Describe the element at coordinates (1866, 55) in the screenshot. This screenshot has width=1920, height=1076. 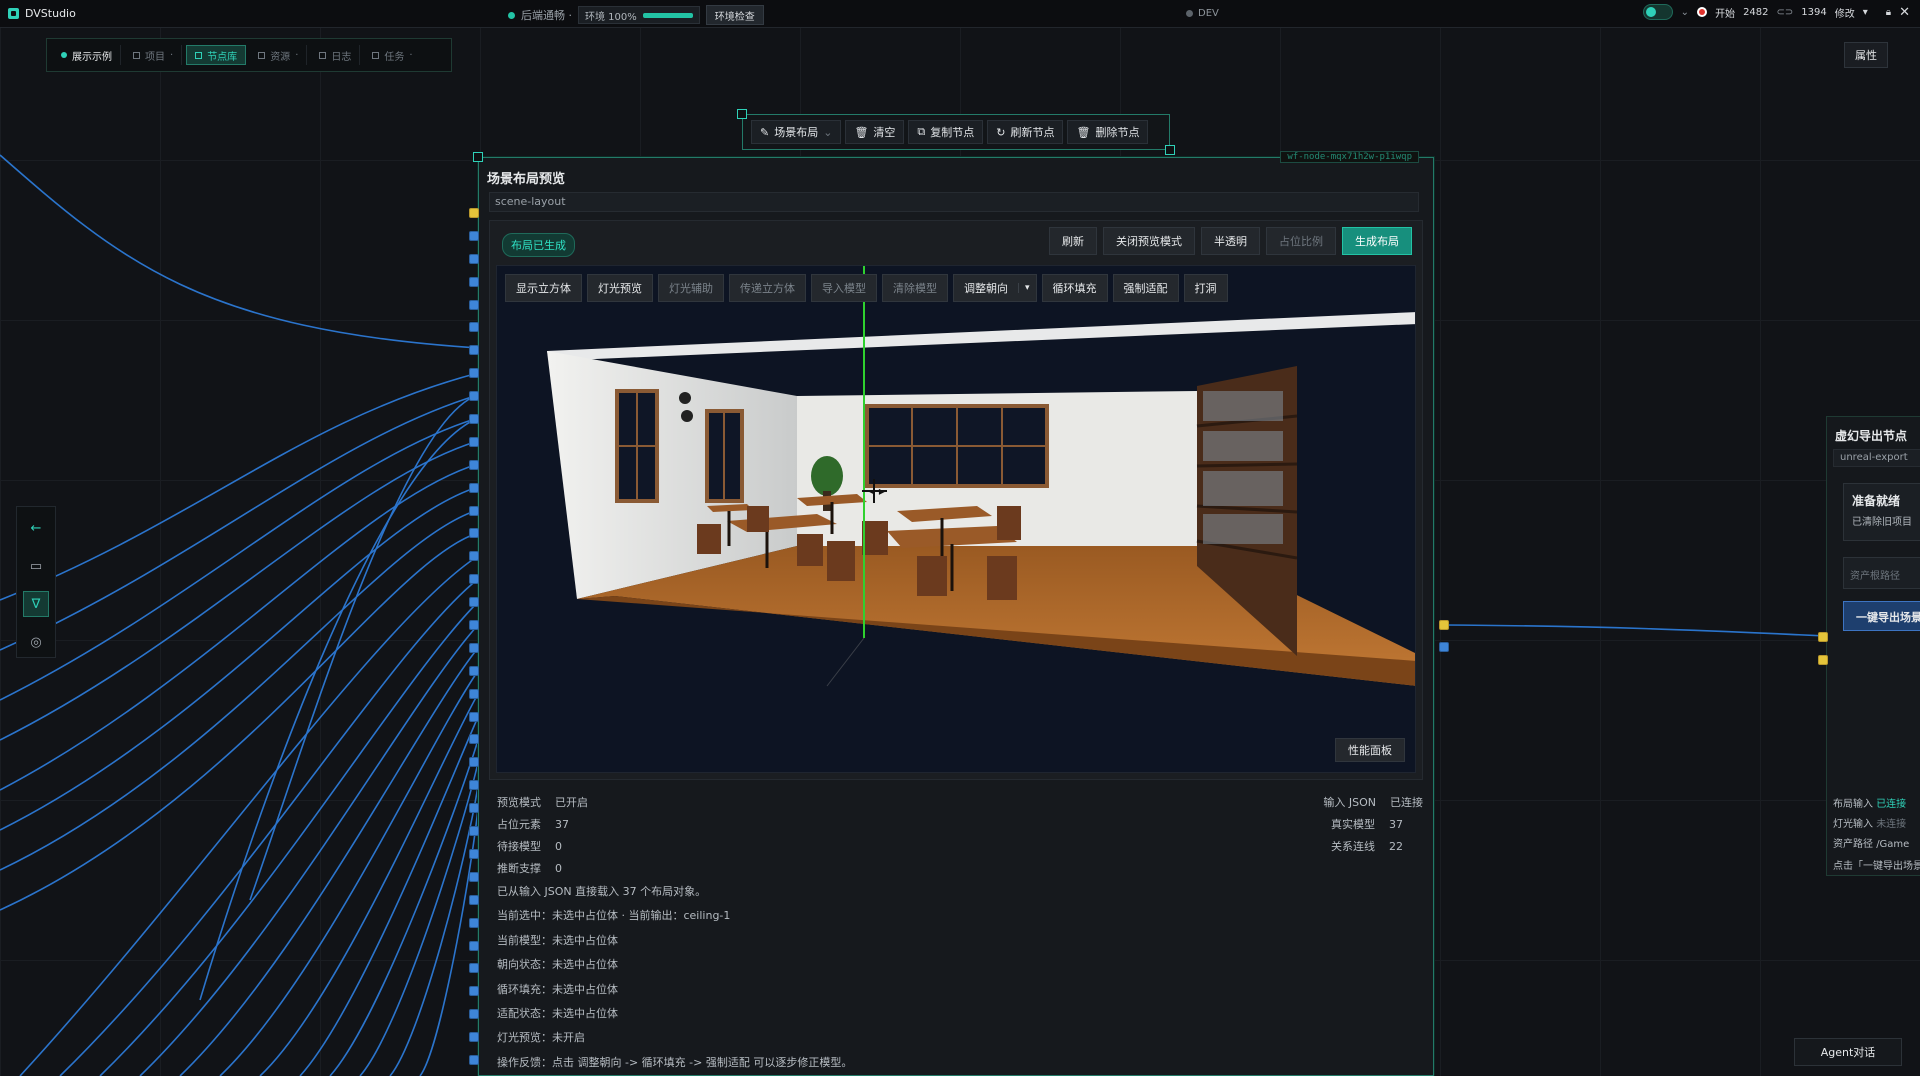
I see `properties-button: 属性` at that location.